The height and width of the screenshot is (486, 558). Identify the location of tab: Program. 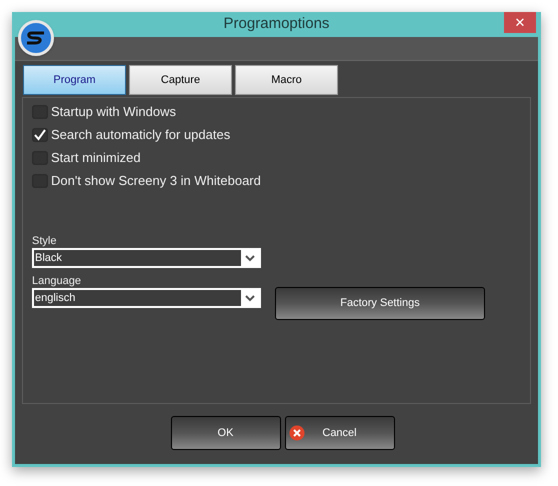
(74, 80).